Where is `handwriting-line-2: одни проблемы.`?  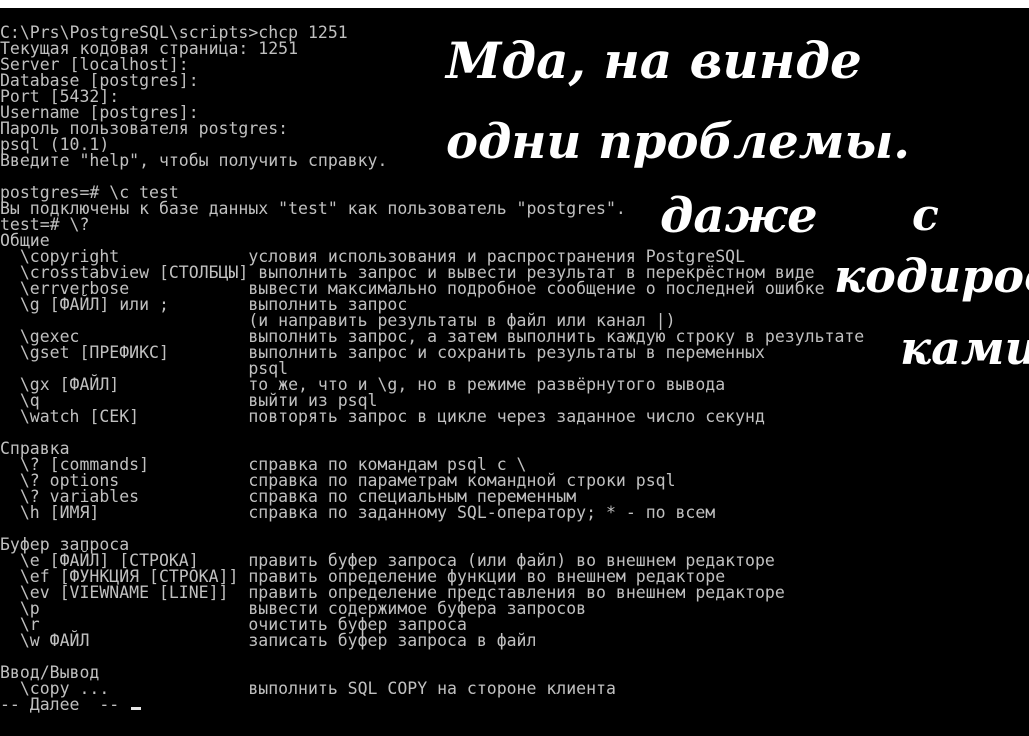 handwriting-line-2: одни проблемы. is located at coordinates (678, 142).